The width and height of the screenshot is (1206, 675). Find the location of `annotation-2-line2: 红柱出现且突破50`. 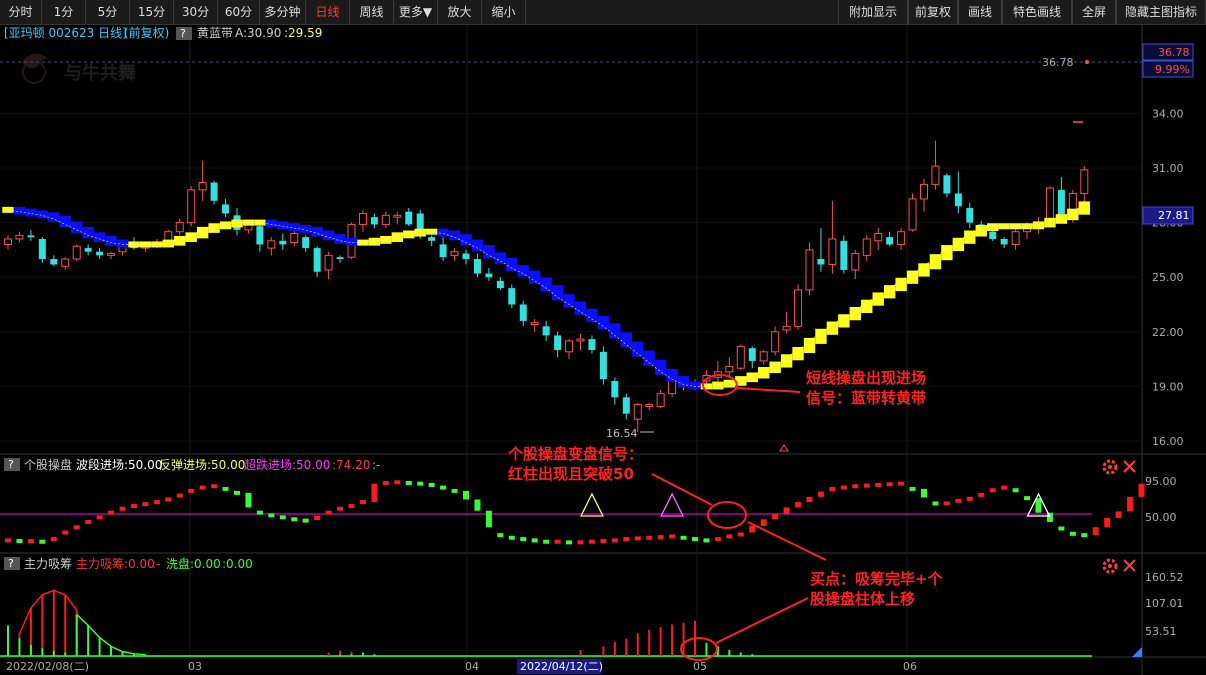

annotation-2-line2: 红柱出现且突破50 is located at coordinates (571, 474).